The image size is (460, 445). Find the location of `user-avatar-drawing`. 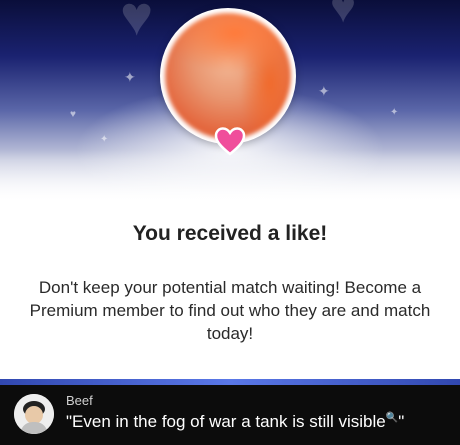

user-avatar-drawing is located at coordinates (34, 414).